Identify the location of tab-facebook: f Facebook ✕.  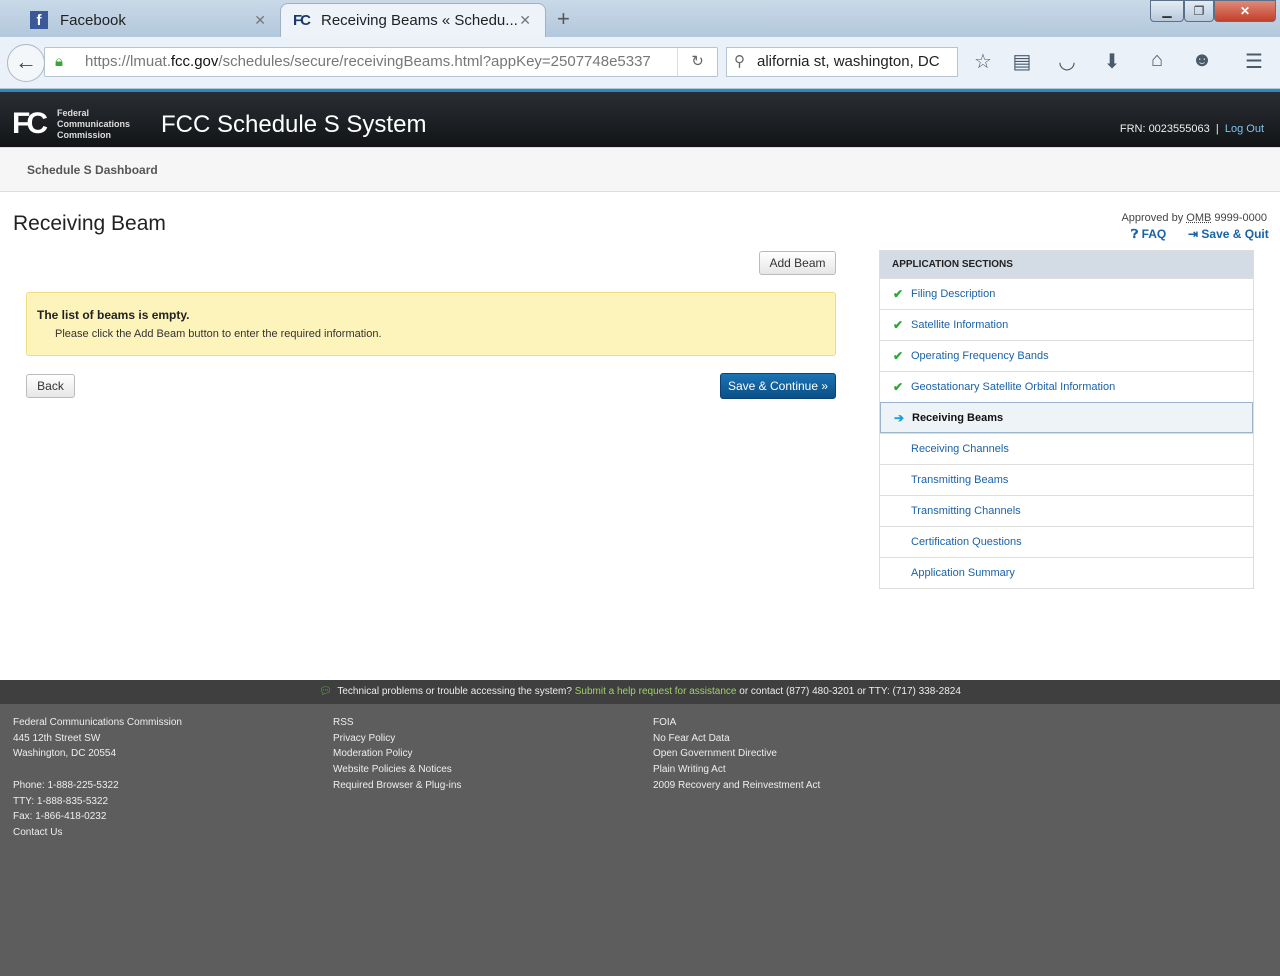
(155, 20).